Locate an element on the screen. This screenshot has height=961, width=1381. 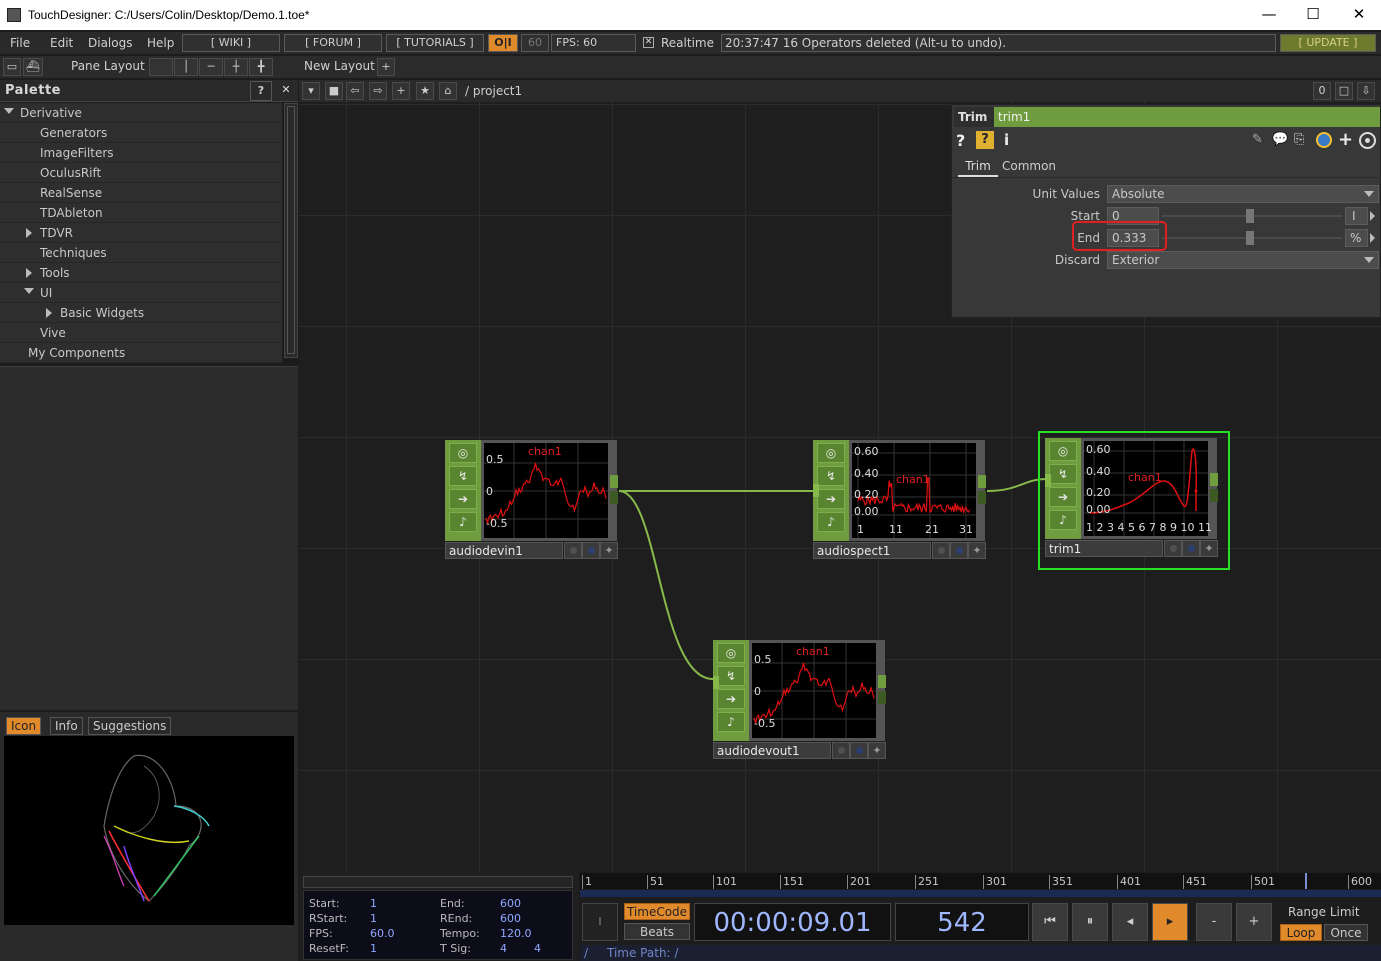
python-help-icon: ? is located at coordinates (985, 140).